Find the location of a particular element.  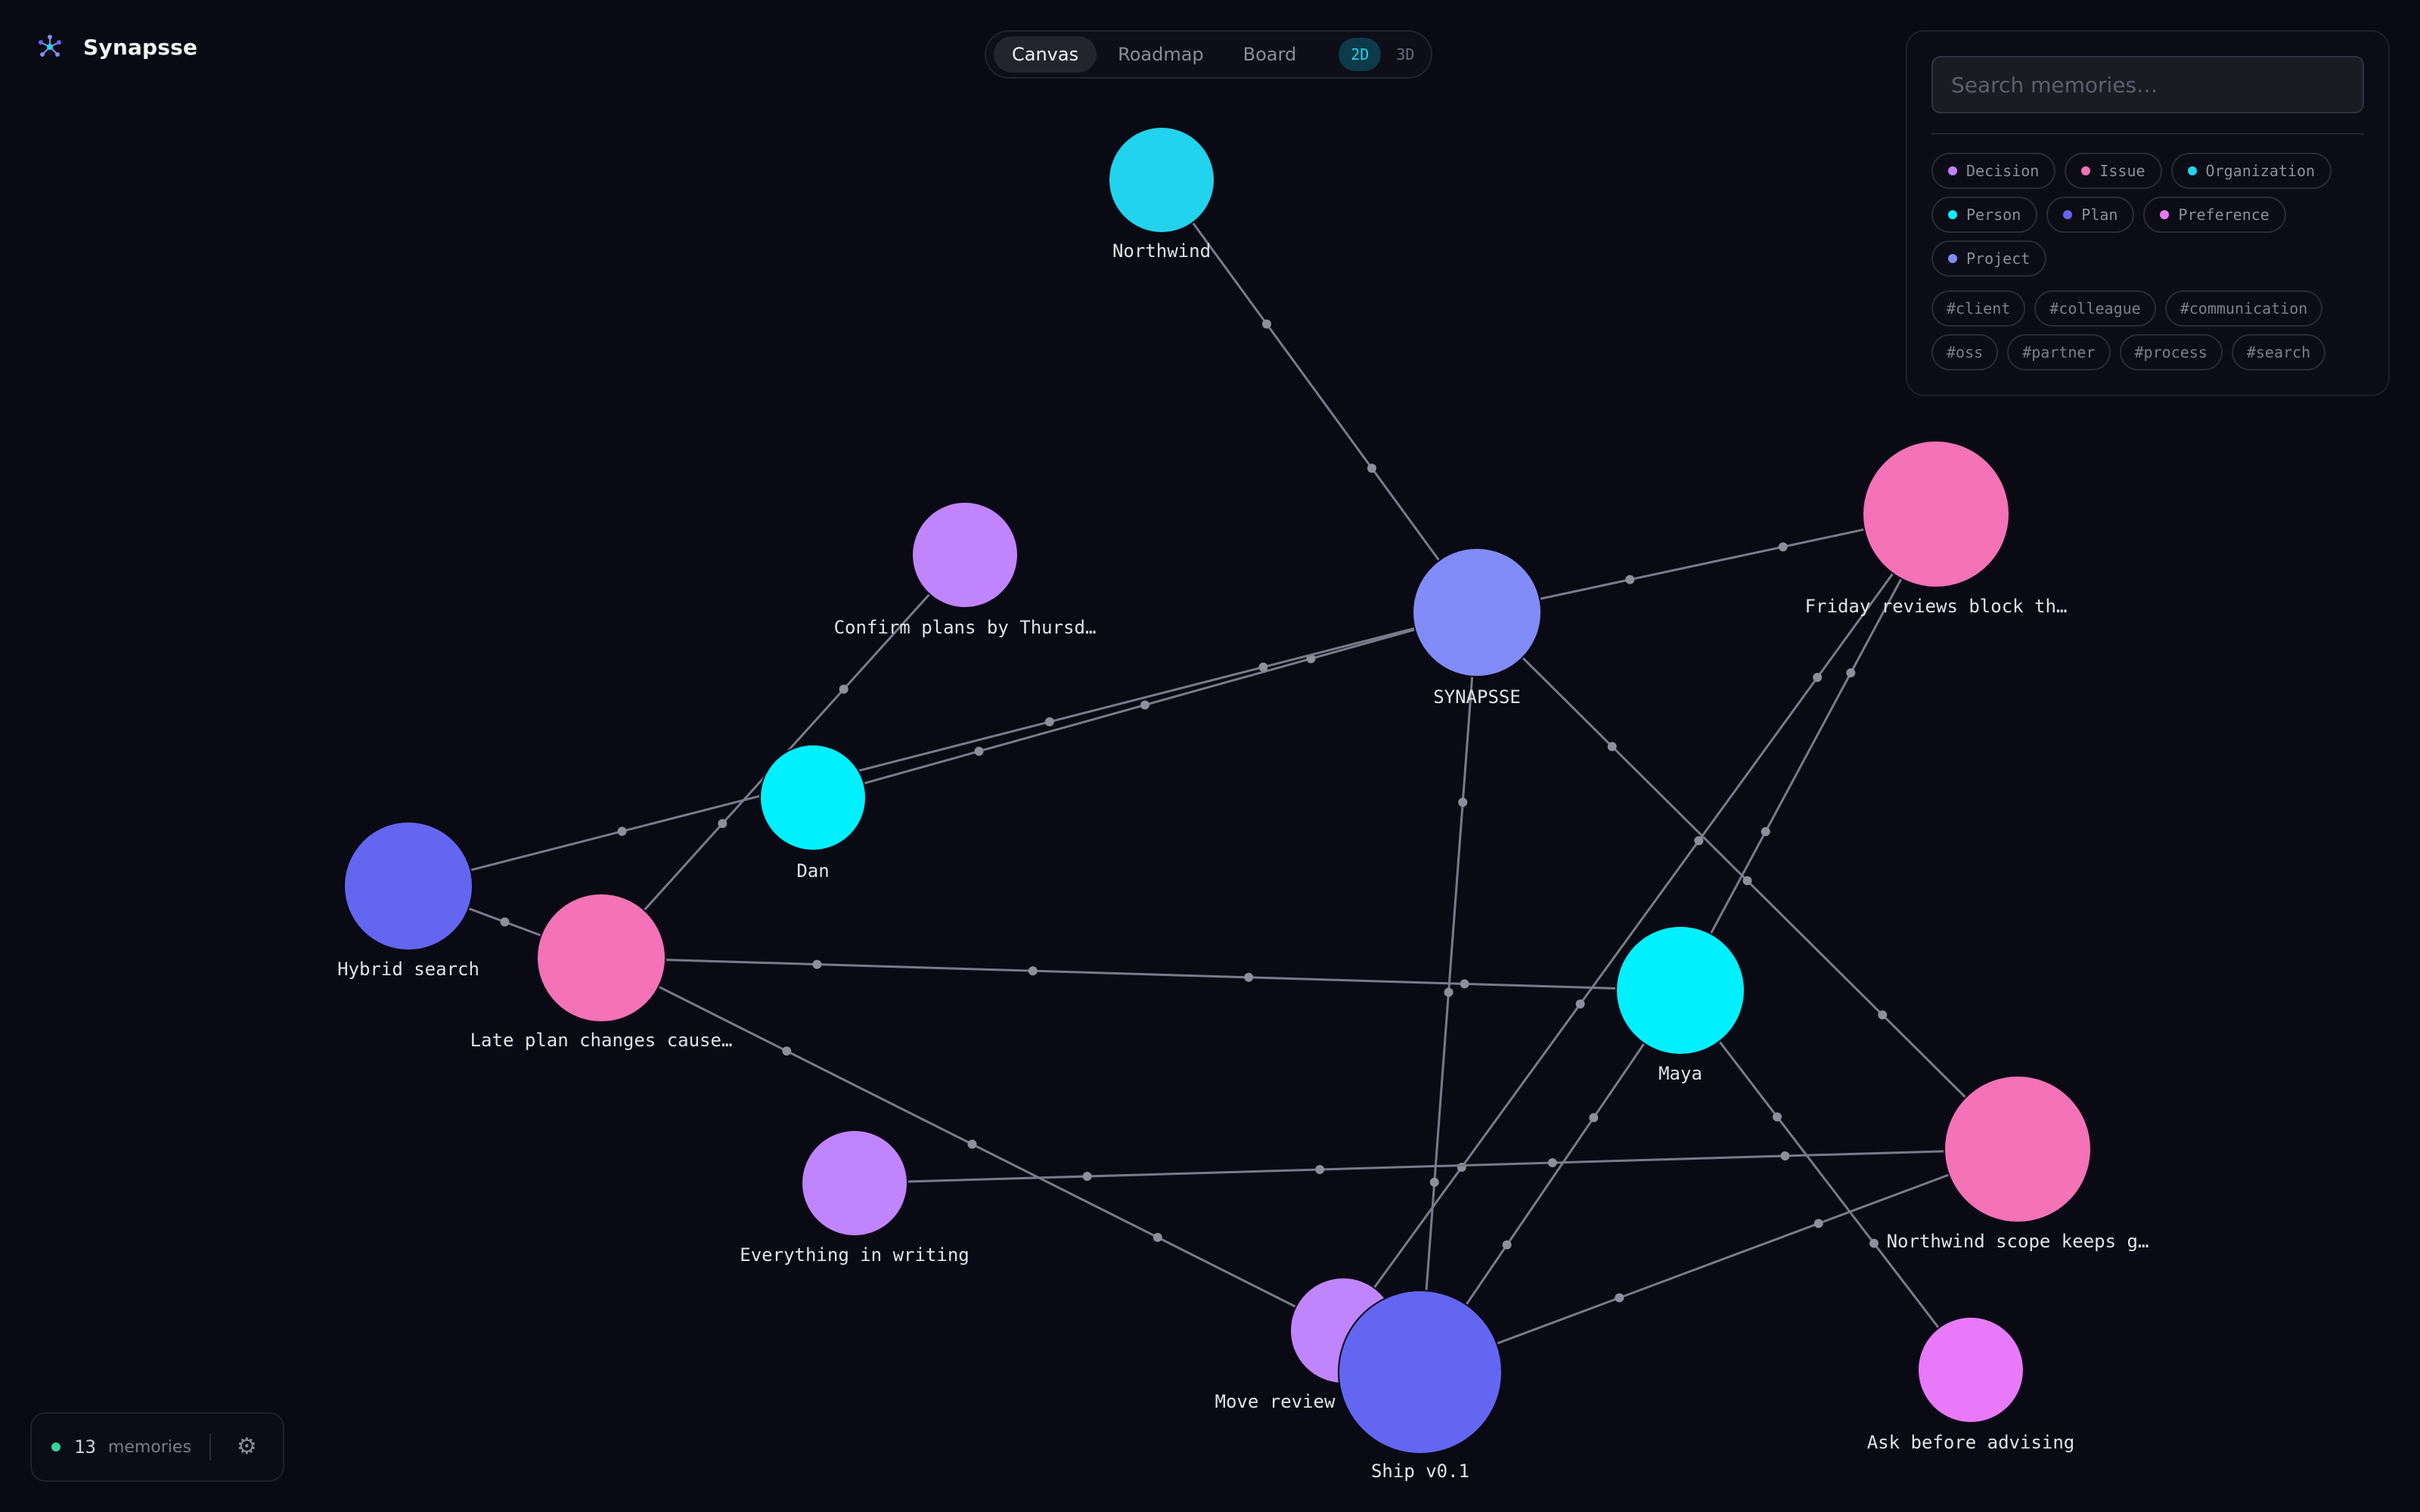

type-chip-issue: Issue is located at coordinates (2113, 171).